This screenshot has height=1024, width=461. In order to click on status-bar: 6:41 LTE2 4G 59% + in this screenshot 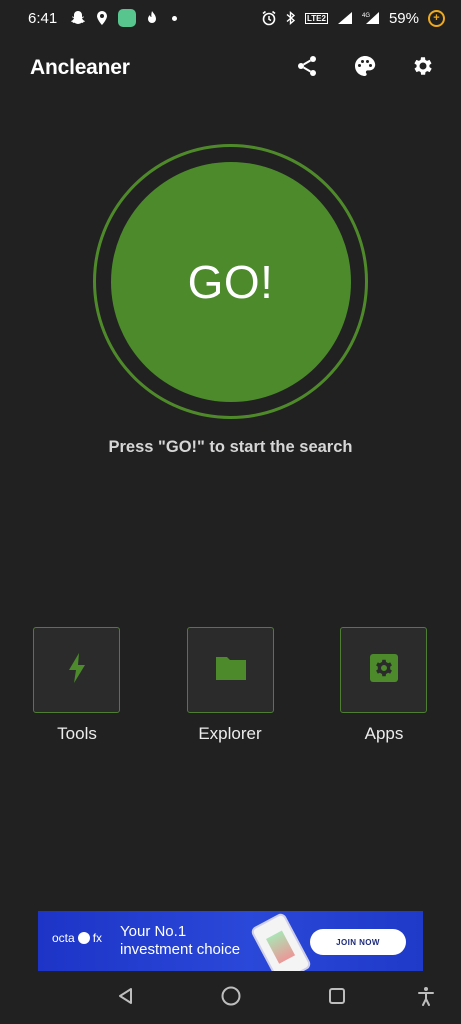, I will do `click(230, 18)`.